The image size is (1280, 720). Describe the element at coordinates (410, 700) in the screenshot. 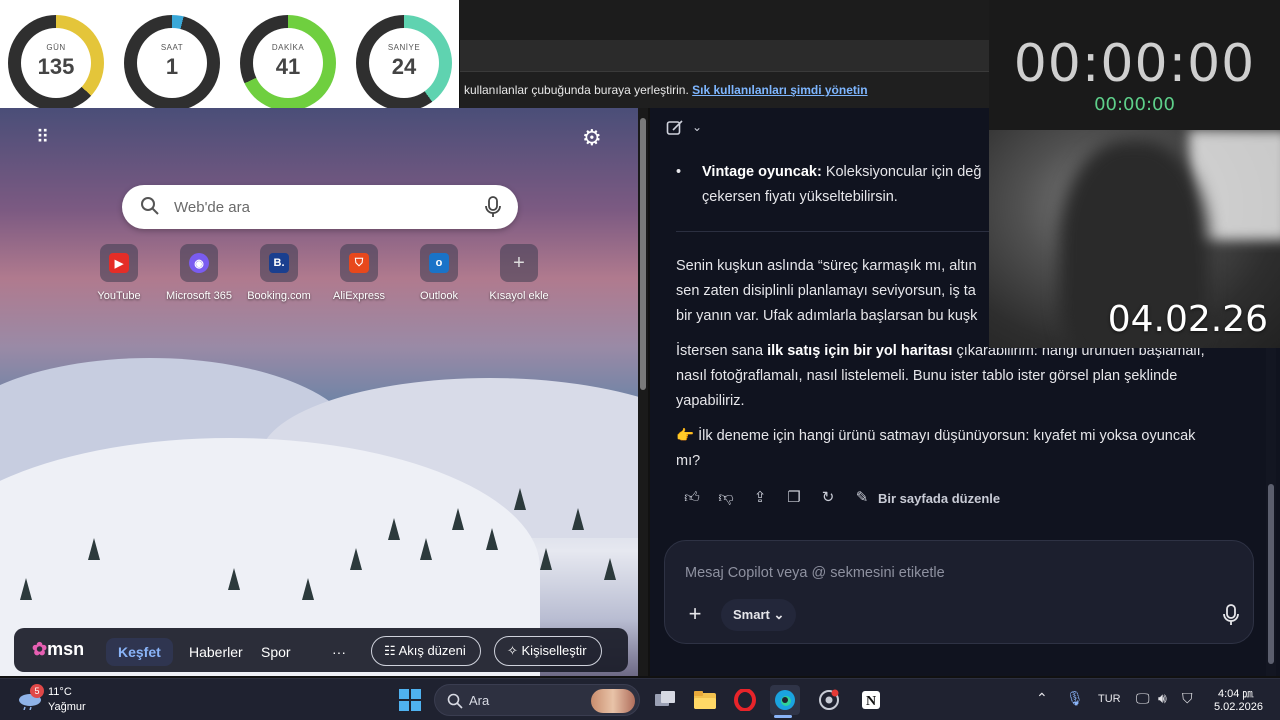

I see `windows-start-icon` at that location.